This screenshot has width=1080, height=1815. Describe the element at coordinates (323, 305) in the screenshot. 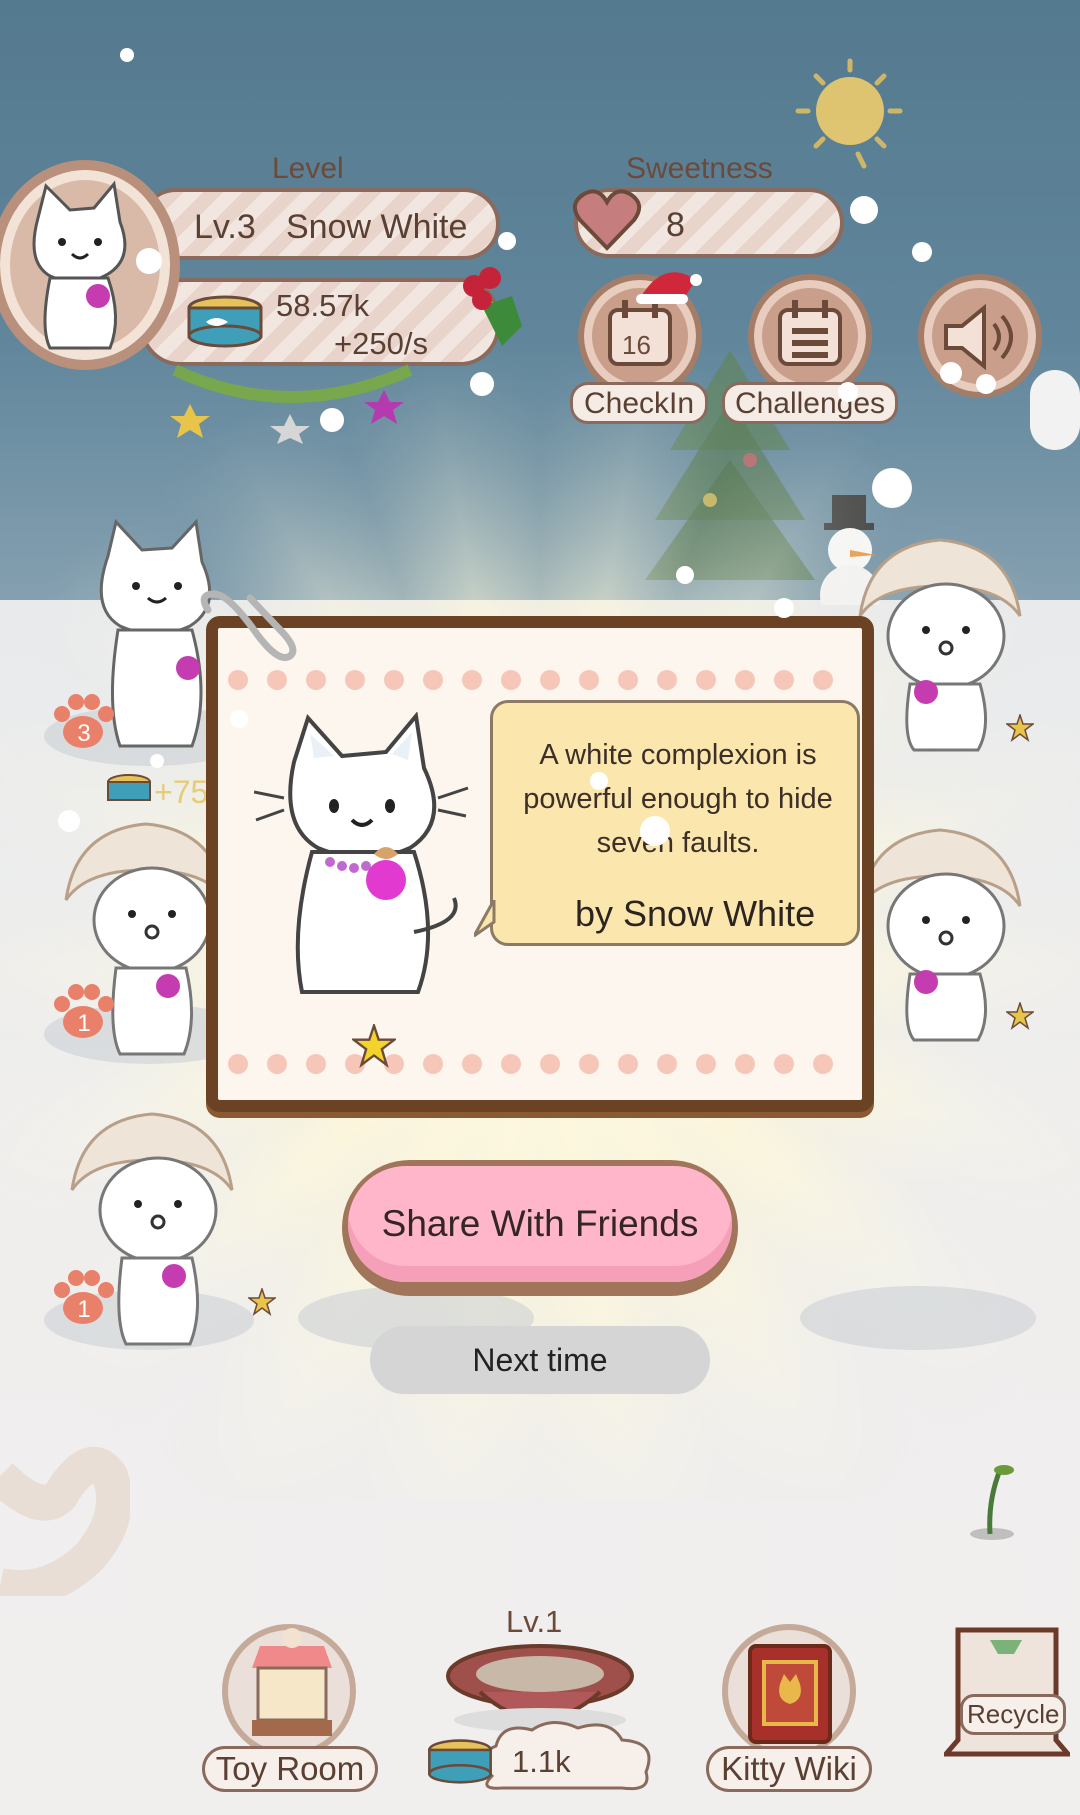

I see `coins-value: 58.57k` at that location.